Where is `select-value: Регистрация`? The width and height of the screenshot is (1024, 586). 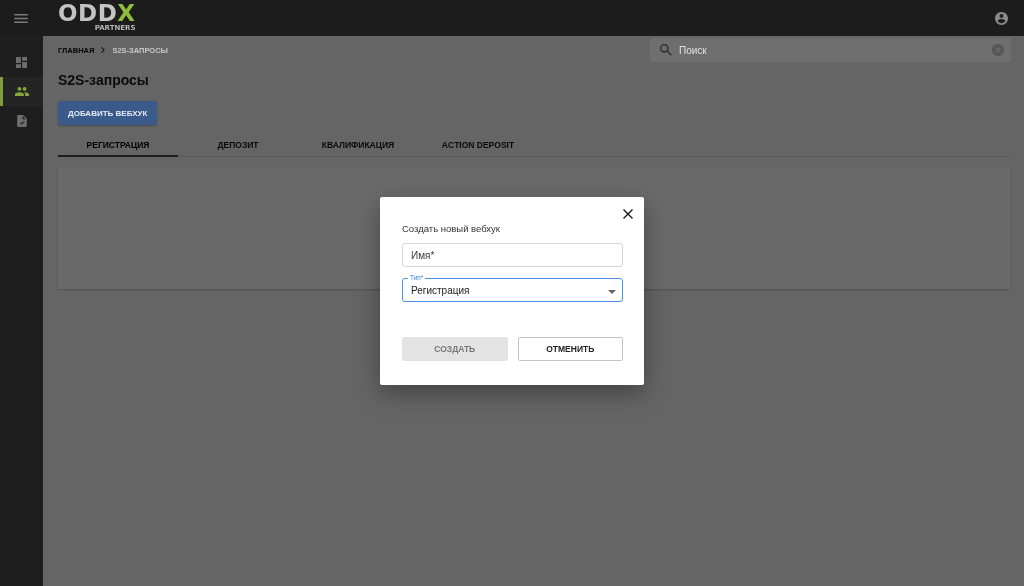
select-value: Регистрация is located at coordinates (441, 290).